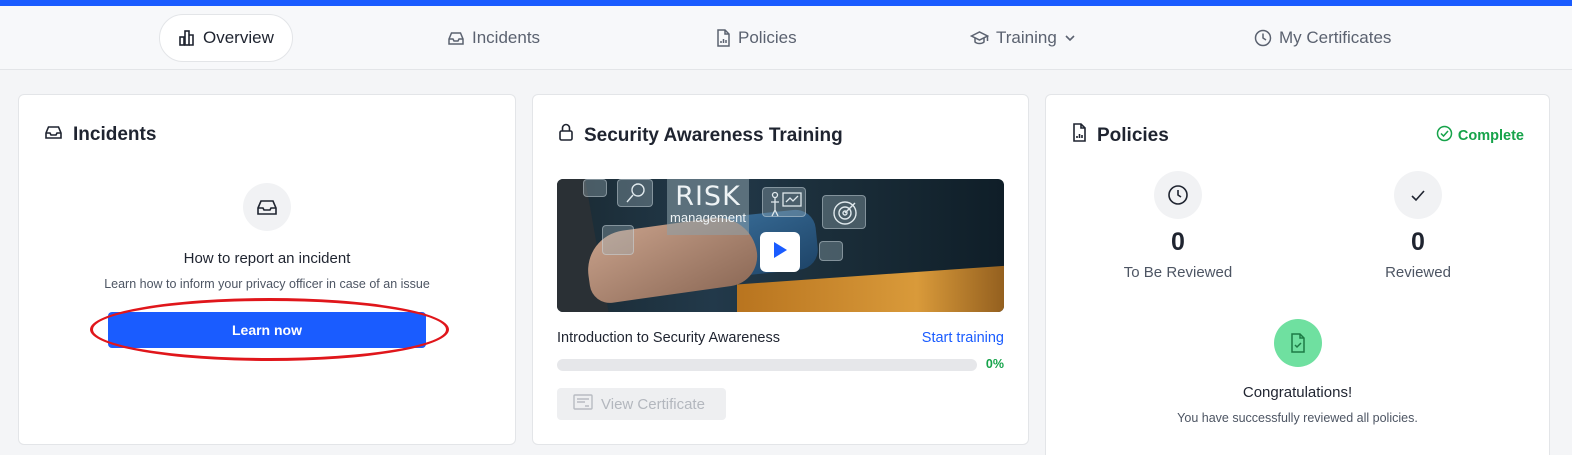 This screenshot has width=1572, height=455. I want to click on target-tile-icon, so click(844, 212).